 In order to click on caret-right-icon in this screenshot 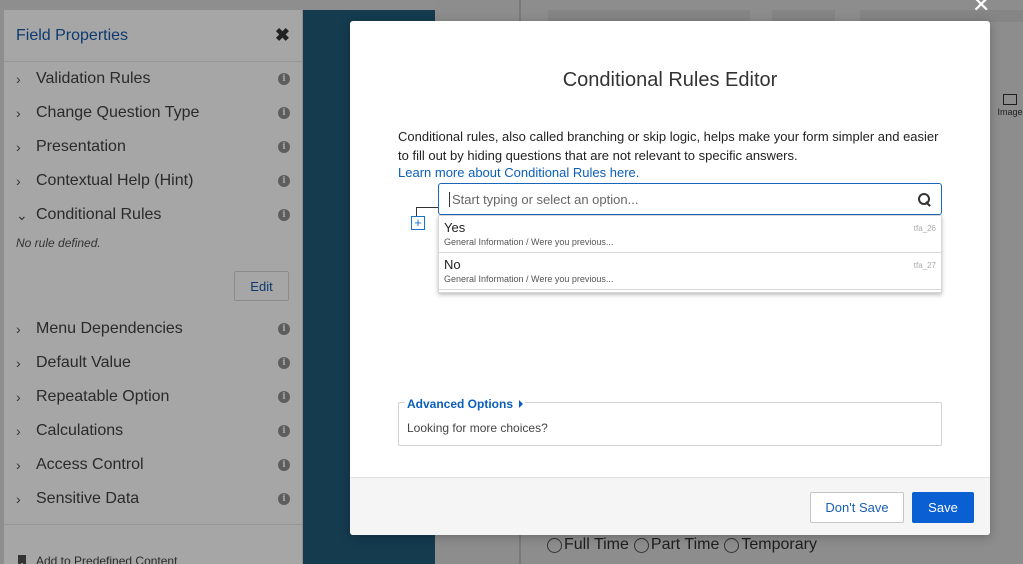, I will do `click(521, 404)`.